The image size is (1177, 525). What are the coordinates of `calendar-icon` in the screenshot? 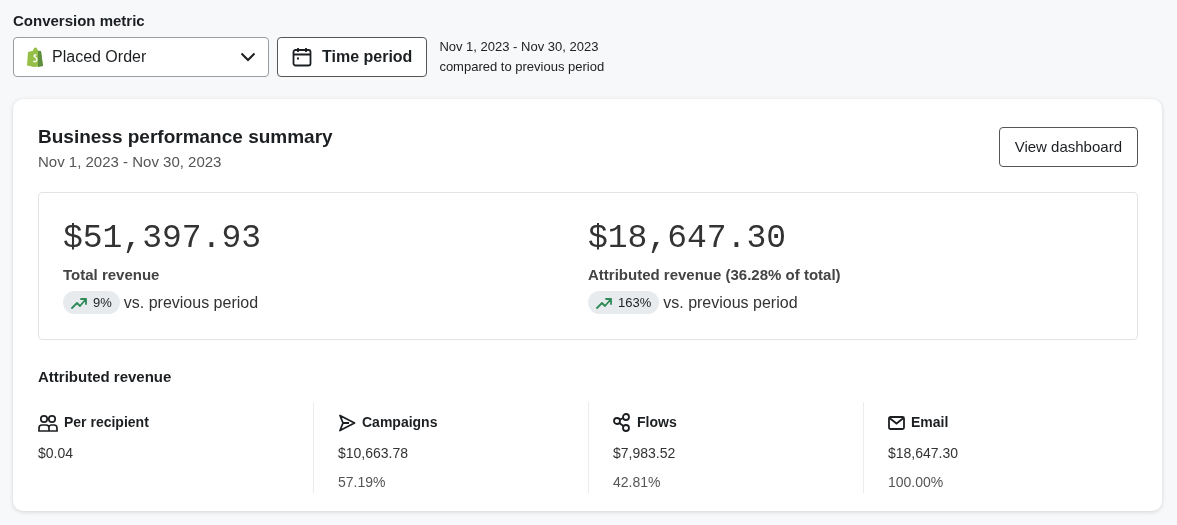 It's located at (302, 56).